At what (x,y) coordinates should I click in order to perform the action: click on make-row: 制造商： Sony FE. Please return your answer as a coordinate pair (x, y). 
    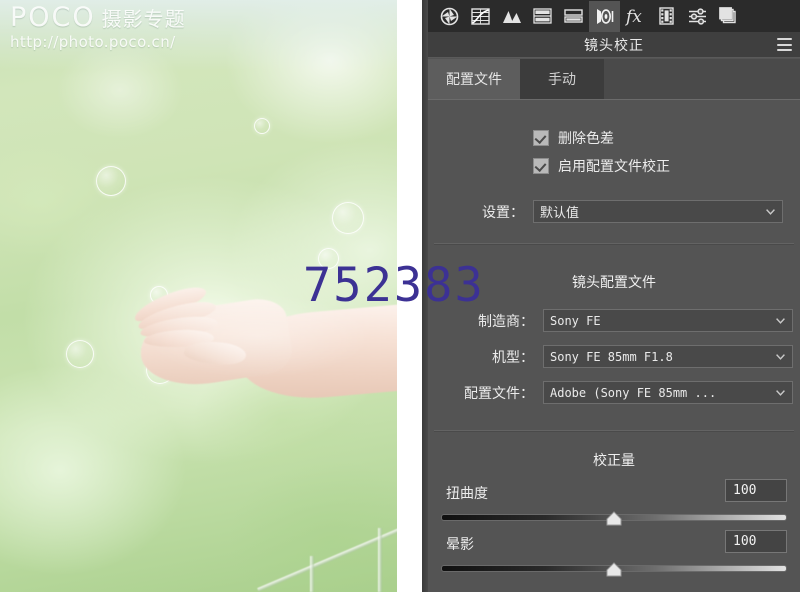
    Looking at the image, I should click on (615, 320).